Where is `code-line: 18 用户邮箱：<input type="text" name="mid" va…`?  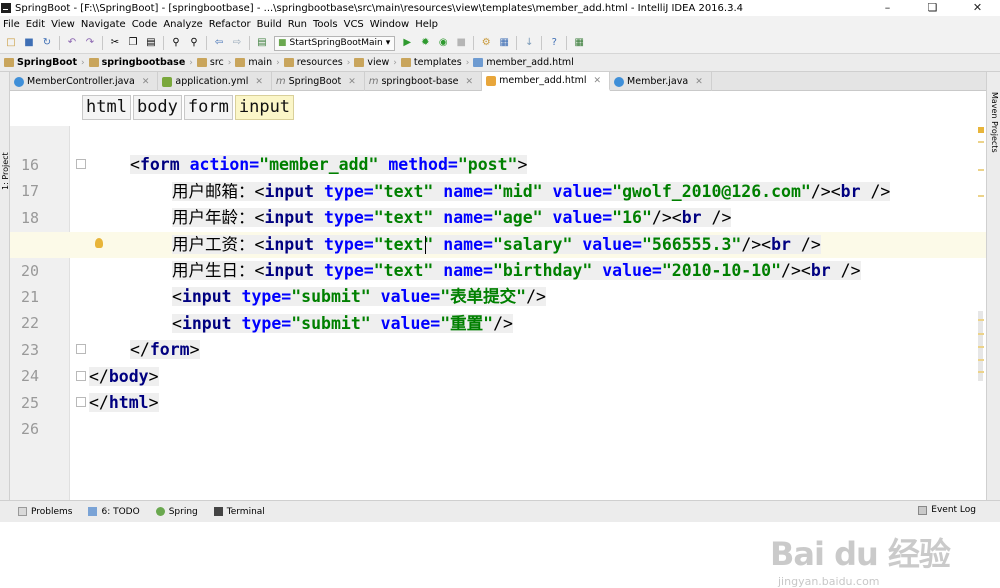 code-line: 18 用户邮箱：<input type="text" name="mid" va… is located at coordinates (498, 203).